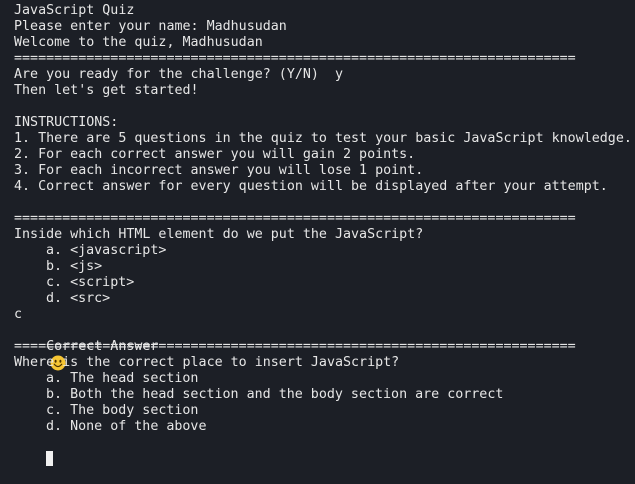 The image size is (635, 484). What do you see at coordinates (18, 314) in the screenshot?
I see `user-answer-1: c` at bounding box center [18, 314].